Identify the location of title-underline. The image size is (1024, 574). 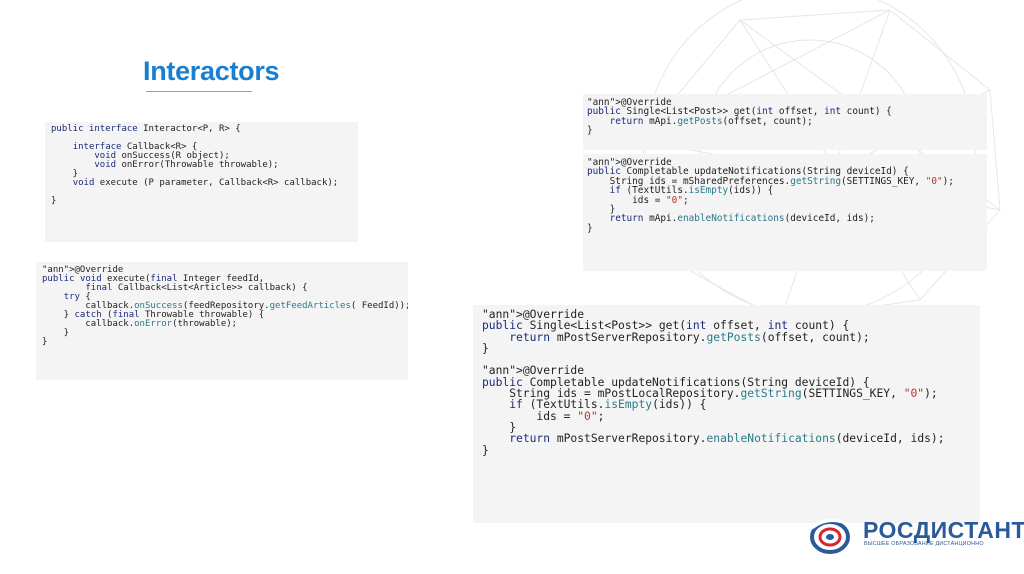
(199, 91).